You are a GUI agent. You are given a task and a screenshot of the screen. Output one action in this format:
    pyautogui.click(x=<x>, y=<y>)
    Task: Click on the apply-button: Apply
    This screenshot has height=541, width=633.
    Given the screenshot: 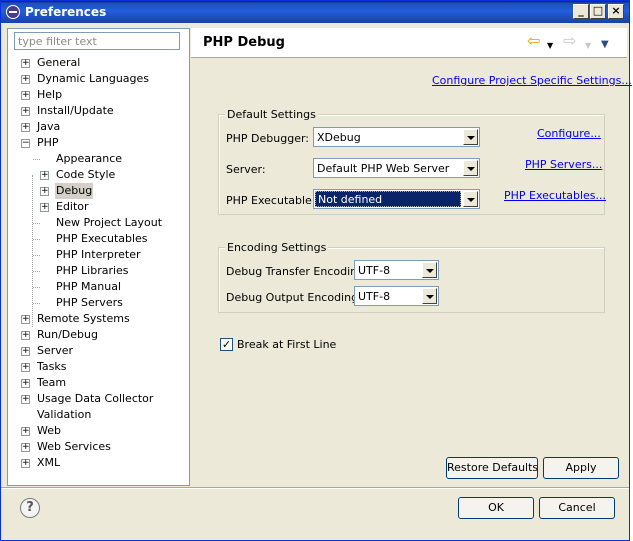 What is the action you would take?
    pyautogui.click(x=581, y=468)
    